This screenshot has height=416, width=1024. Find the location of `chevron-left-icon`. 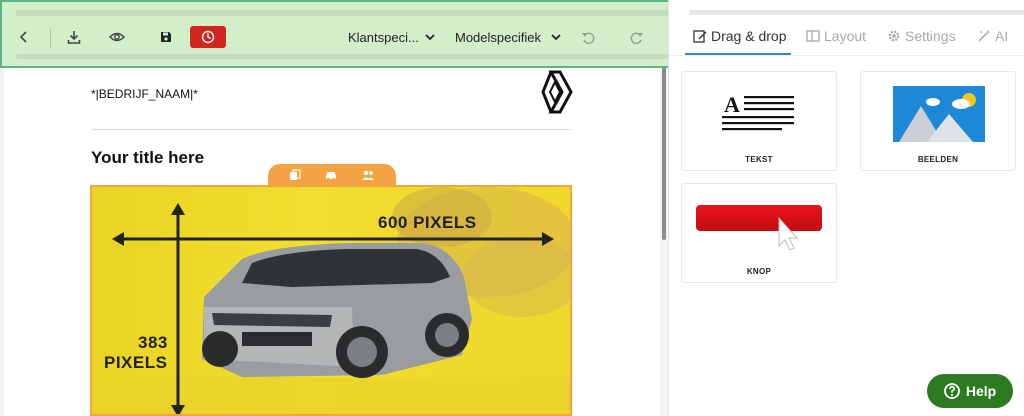

chevron-left-icon is located at coordinates (23, 37).